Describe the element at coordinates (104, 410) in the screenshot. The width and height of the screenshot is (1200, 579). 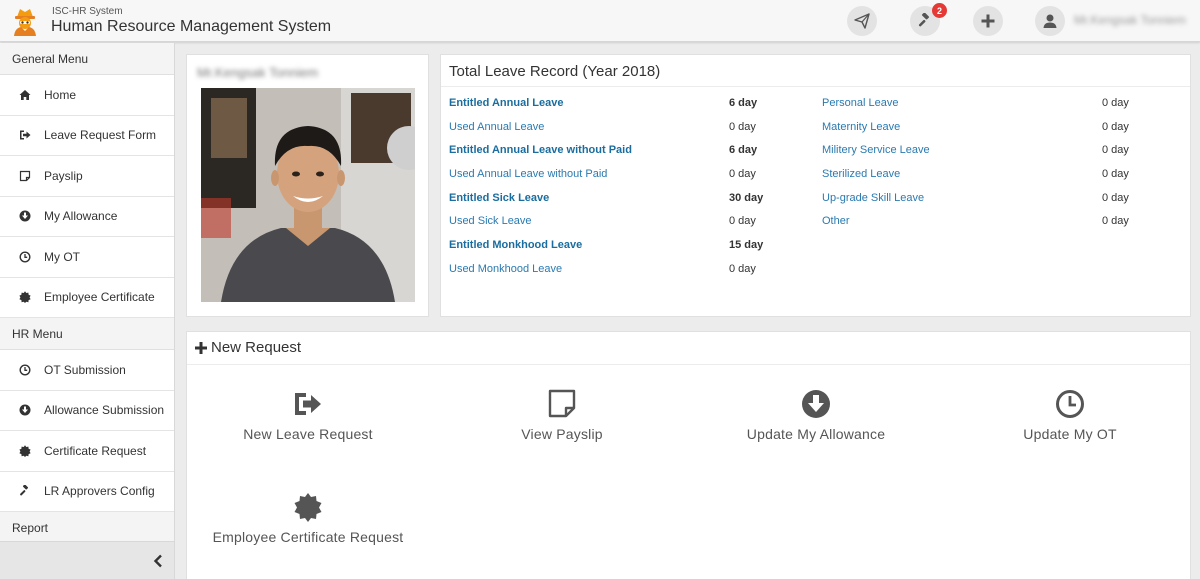
I see `sidebar-item-label: Allowance Submission` at that location.